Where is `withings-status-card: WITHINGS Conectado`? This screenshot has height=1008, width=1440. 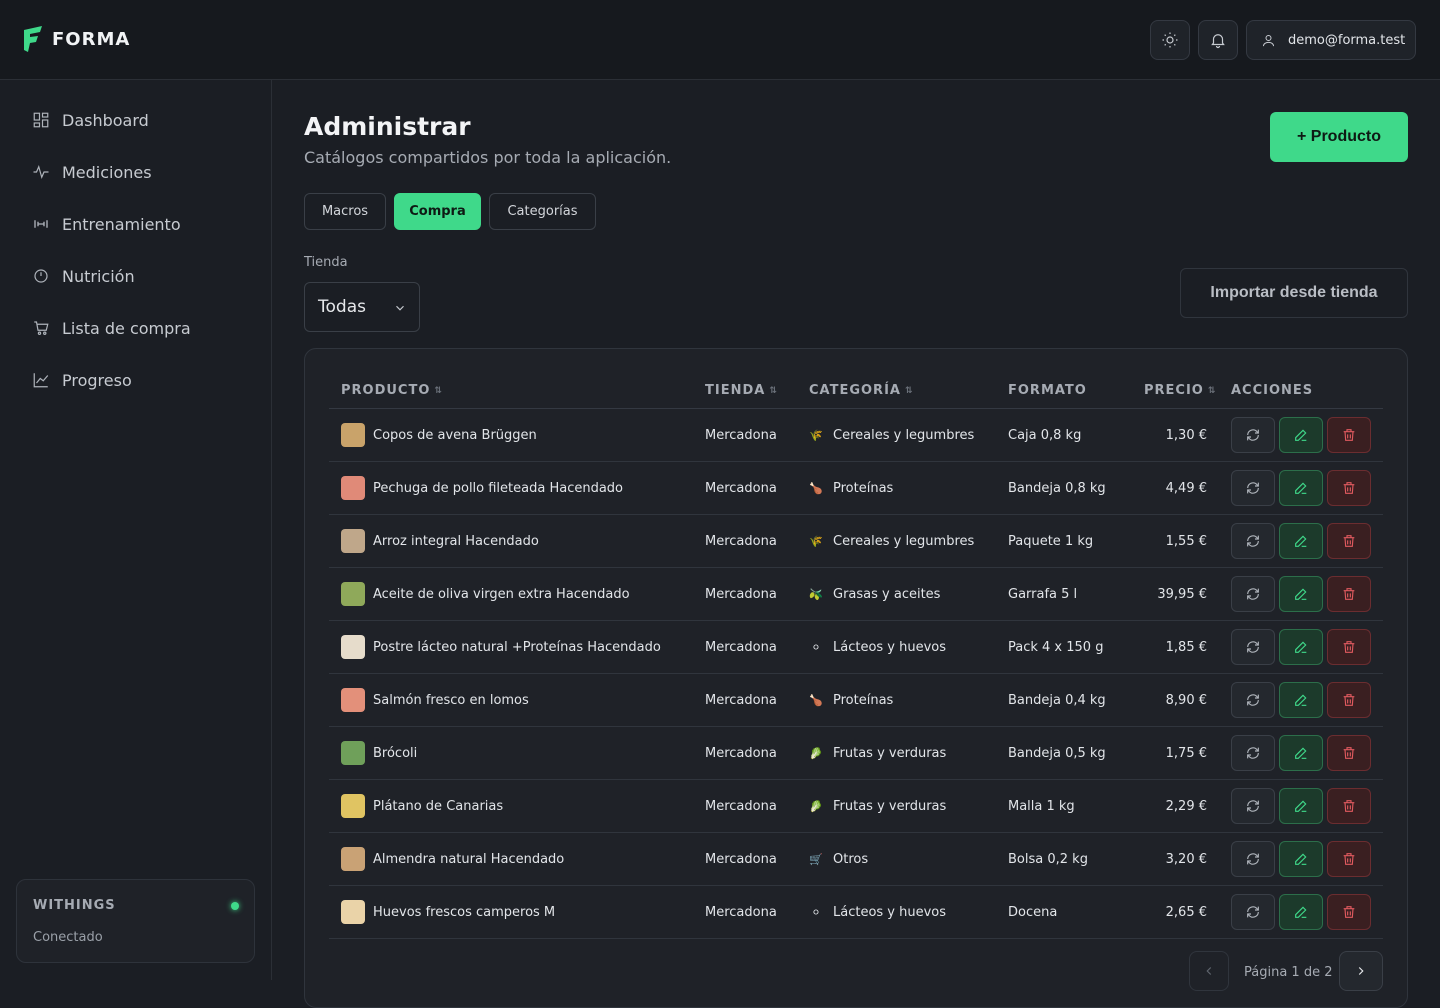
withings-status-card: WITHINGS Conectado is located at coordinates (135, 921).